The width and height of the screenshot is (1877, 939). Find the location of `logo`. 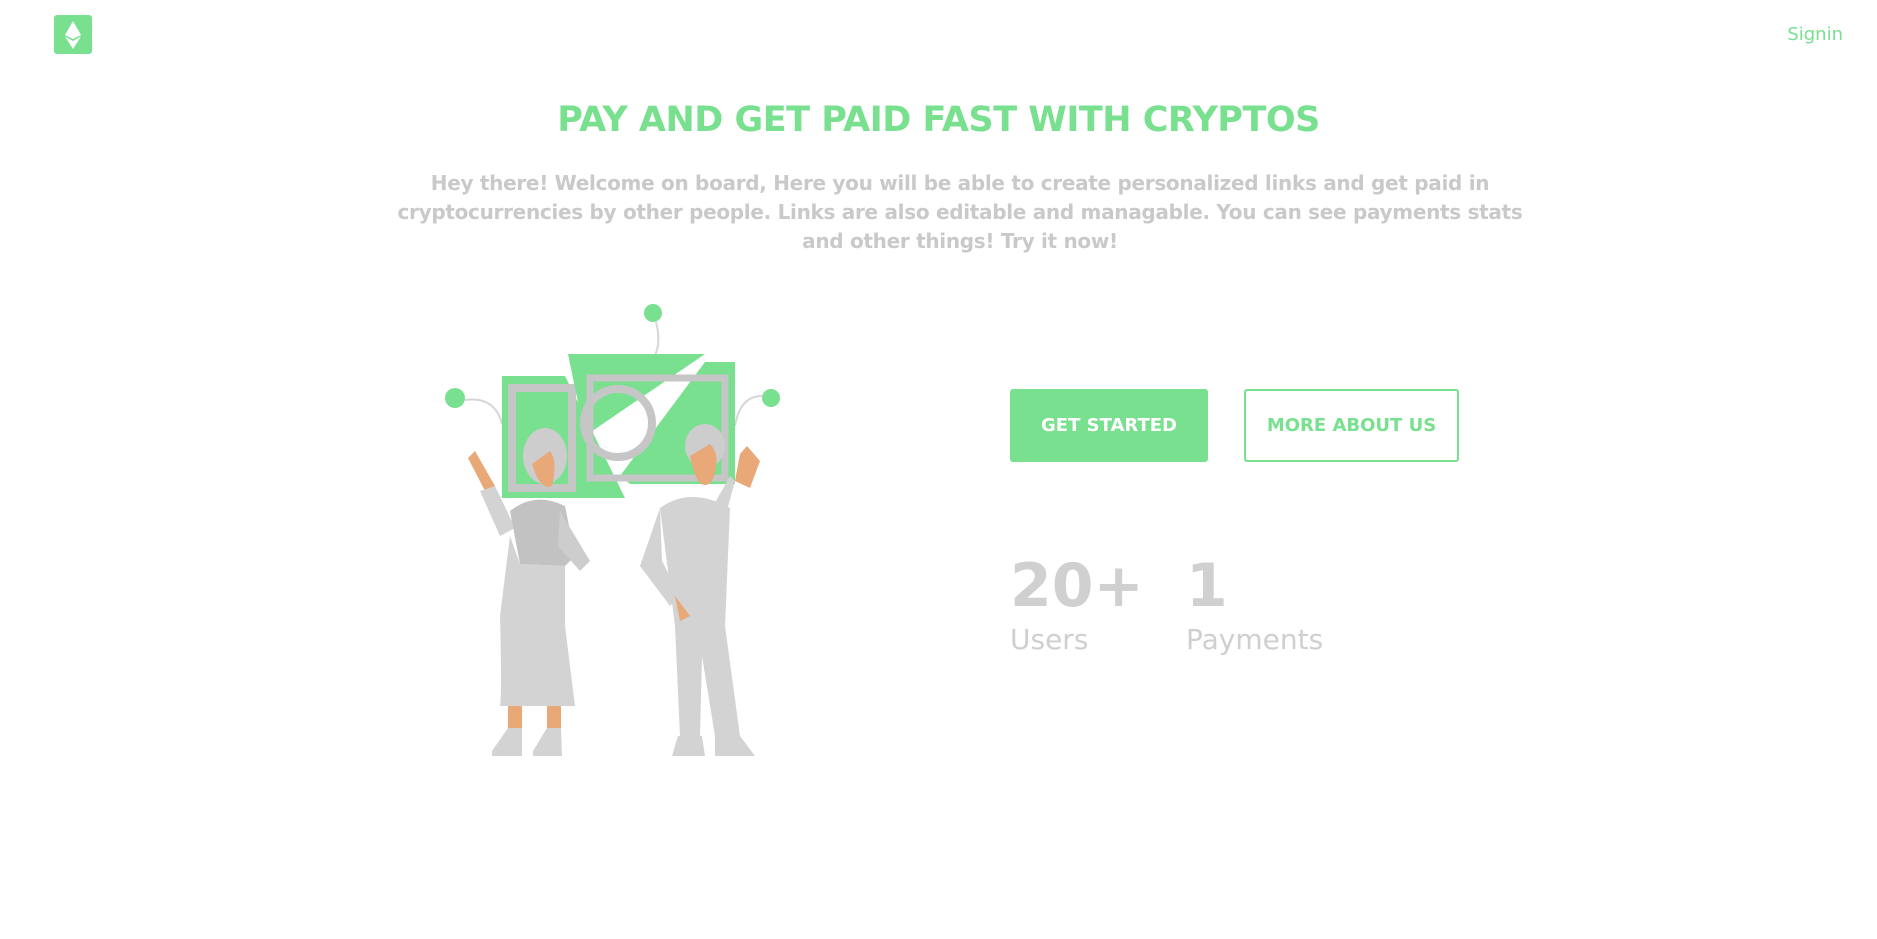

logo is located at coordinates (73, 34).